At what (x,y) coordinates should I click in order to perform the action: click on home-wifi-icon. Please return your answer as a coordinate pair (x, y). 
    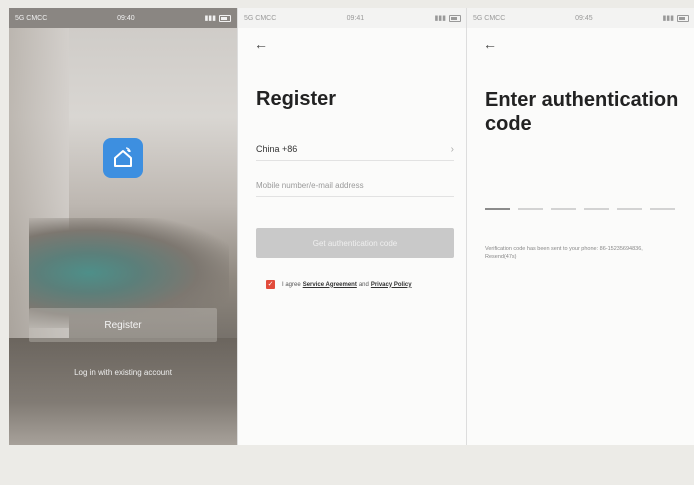
    Looking at the image, I should click on (123, 158).